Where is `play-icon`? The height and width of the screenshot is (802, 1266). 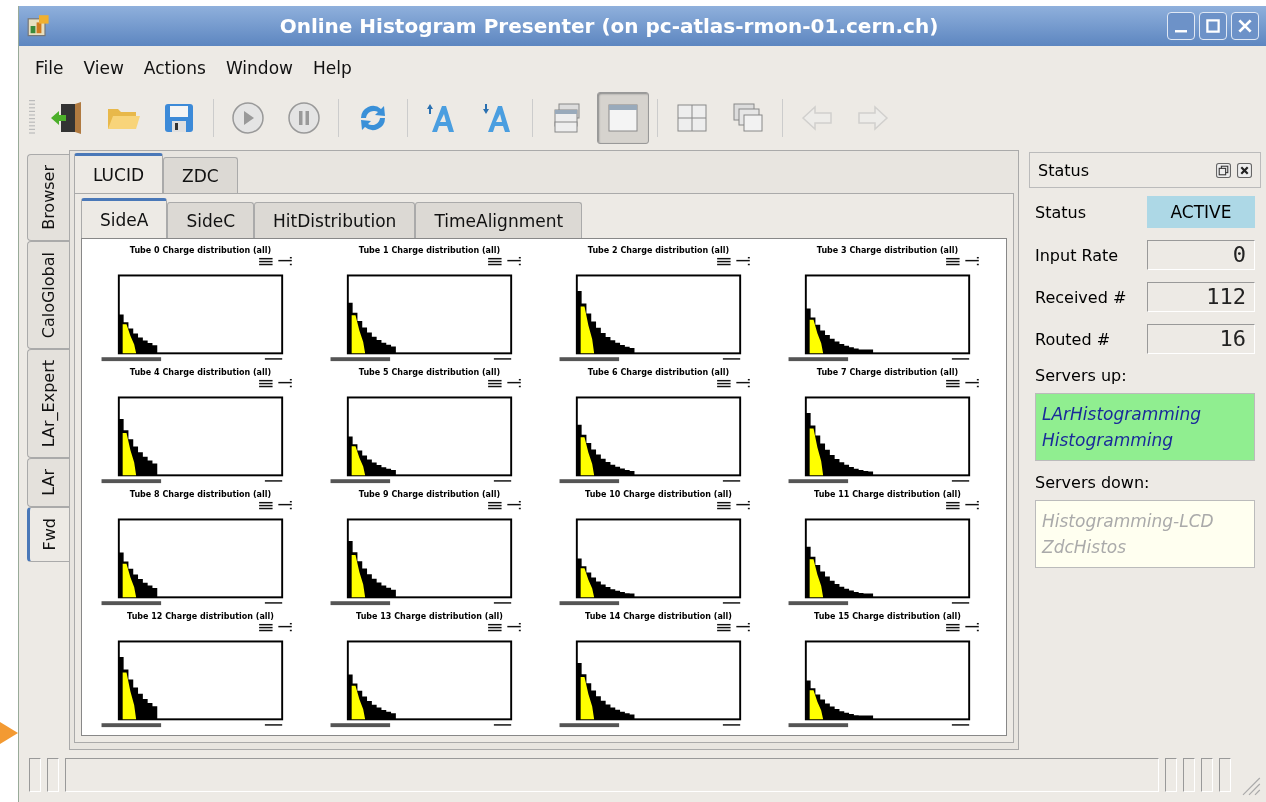 play-icon is located at coordinates (248, 118).